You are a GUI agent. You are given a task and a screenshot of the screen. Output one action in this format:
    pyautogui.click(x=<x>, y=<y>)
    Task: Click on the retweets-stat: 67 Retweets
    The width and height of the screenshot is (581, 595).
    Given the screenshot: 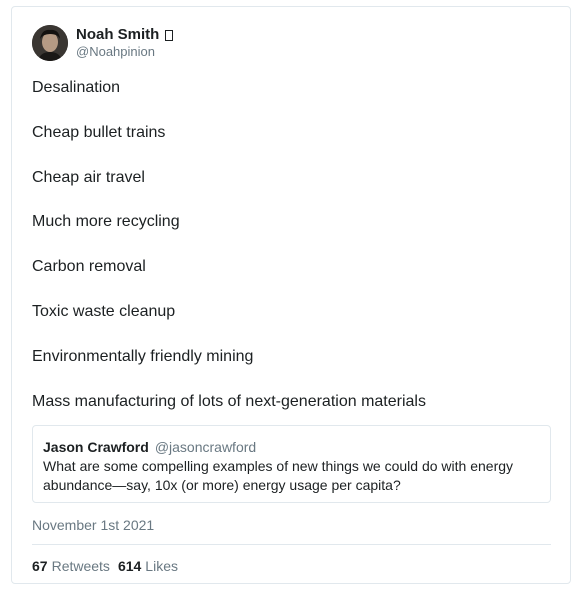 What is the action you would take?
    pyautogui.click(x=71, y=566)
    